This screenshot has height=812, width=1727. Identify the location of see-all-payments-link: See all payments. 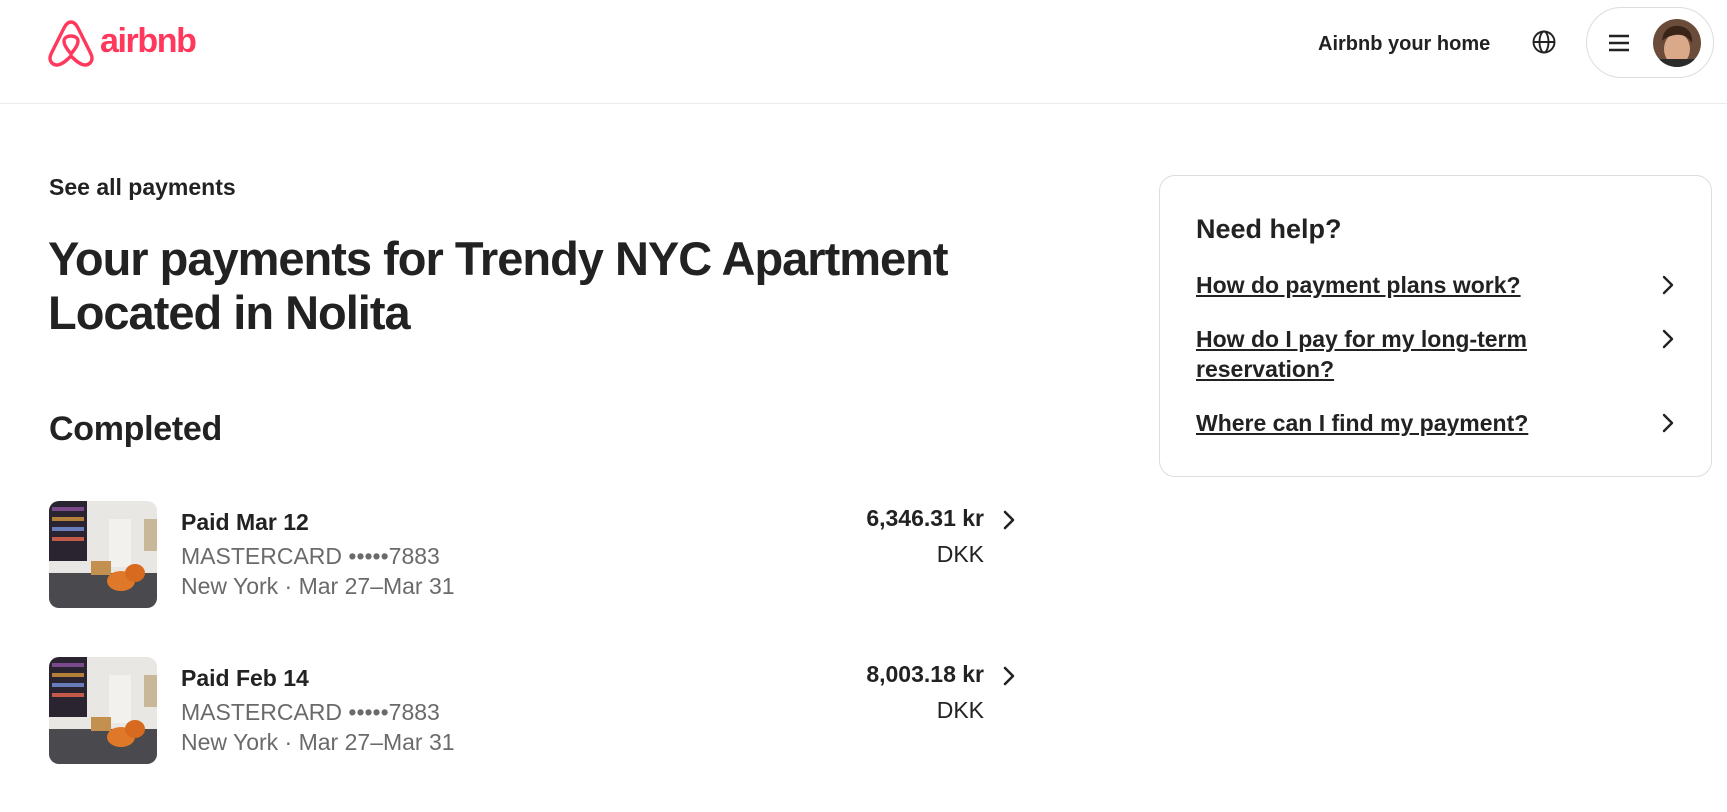
(142, 187).